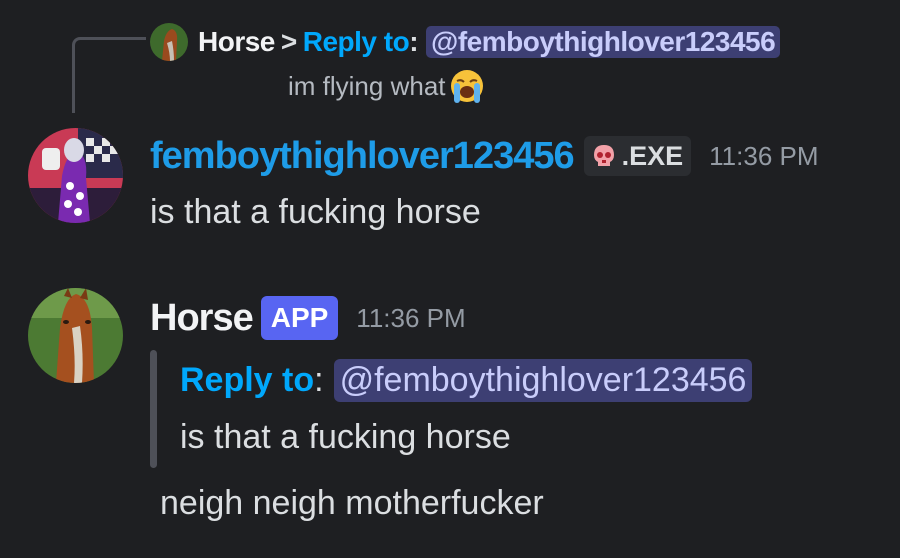 This screenshot has width=900, height=558. Describe the element at coordinates (362, 156) in the screenshot. I see `username: femboythighlover123456` at that location.